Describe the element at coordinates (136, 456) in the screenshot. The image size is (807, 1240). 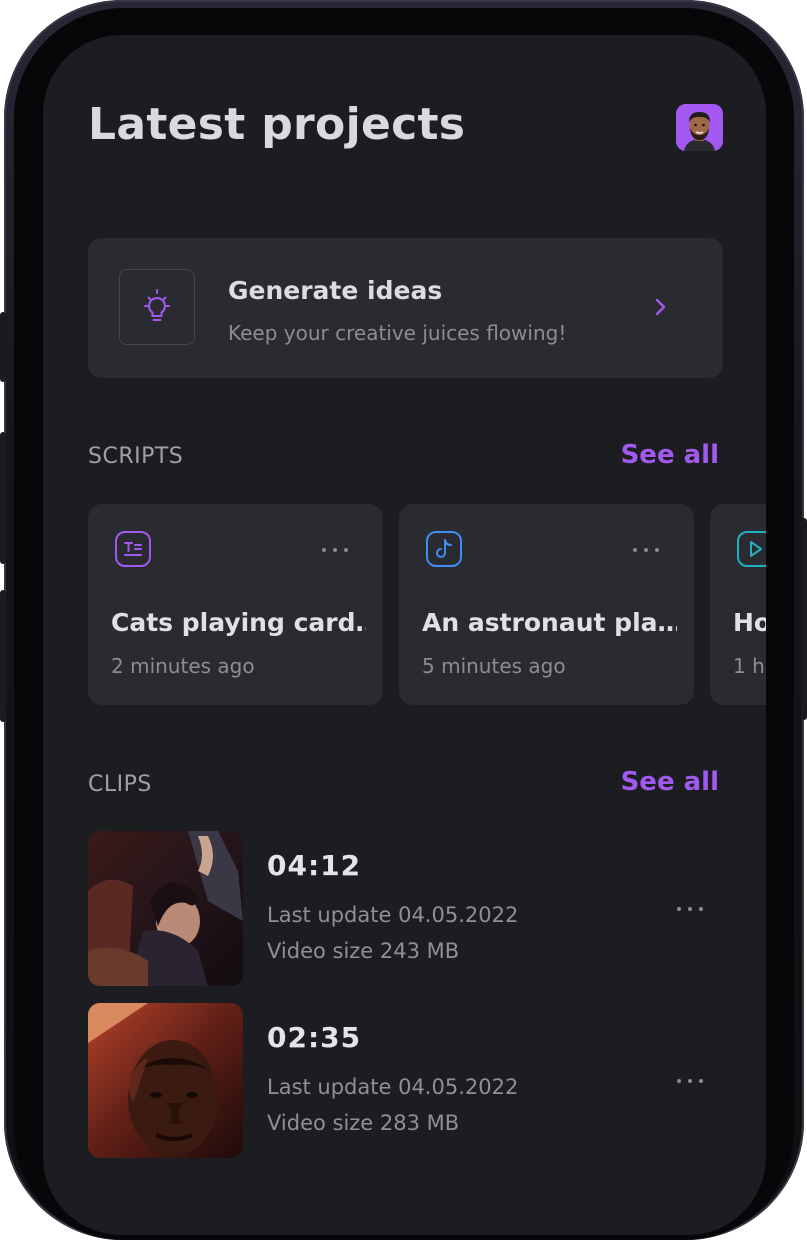
I see `scripts-section-label: SCRIPTS` at that location.